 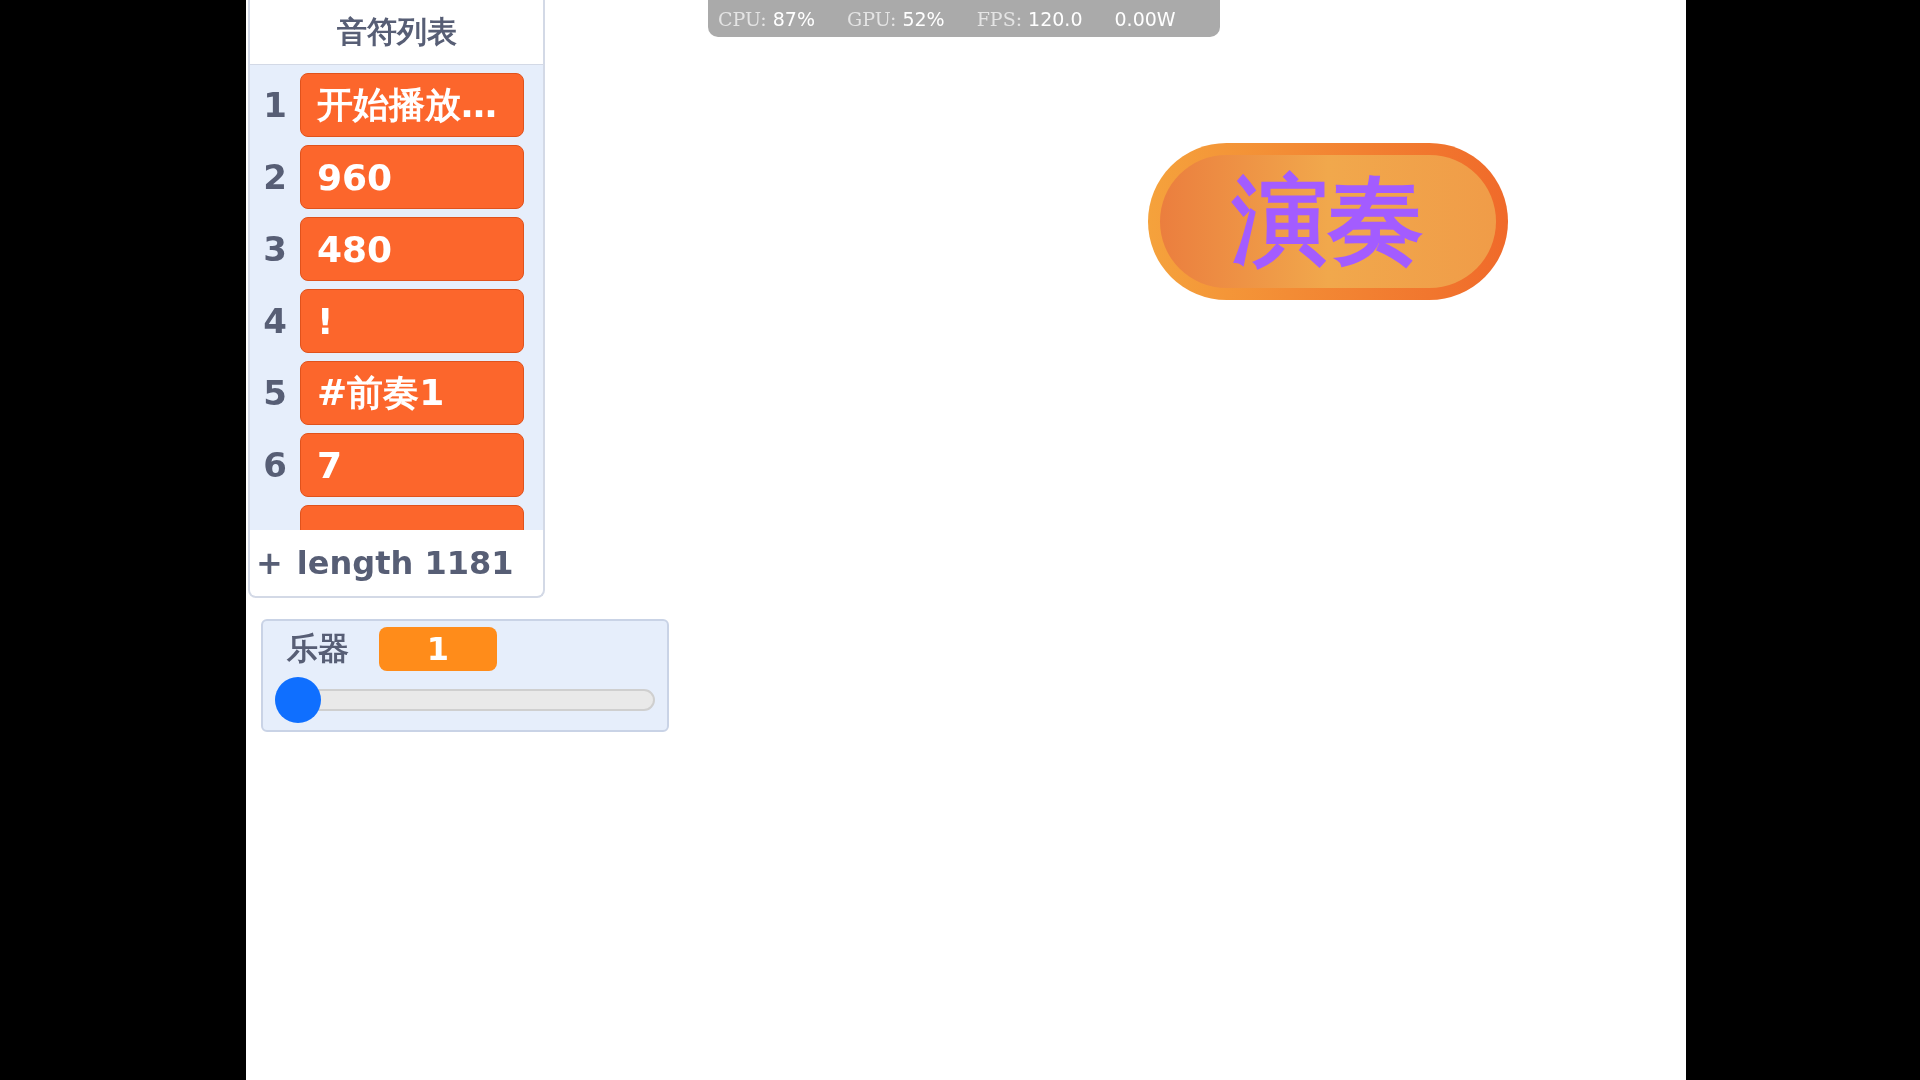 I want to click on slider-thumb, so click(x=298, y=700).